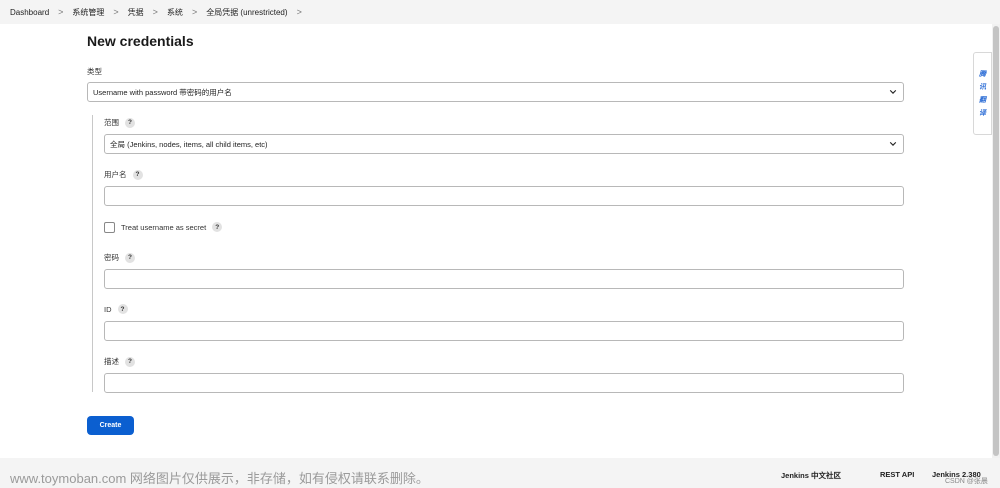 The width and height of the screenshot is (1000, 488). I want to click on id-label: ID ?, so click(116, 309).